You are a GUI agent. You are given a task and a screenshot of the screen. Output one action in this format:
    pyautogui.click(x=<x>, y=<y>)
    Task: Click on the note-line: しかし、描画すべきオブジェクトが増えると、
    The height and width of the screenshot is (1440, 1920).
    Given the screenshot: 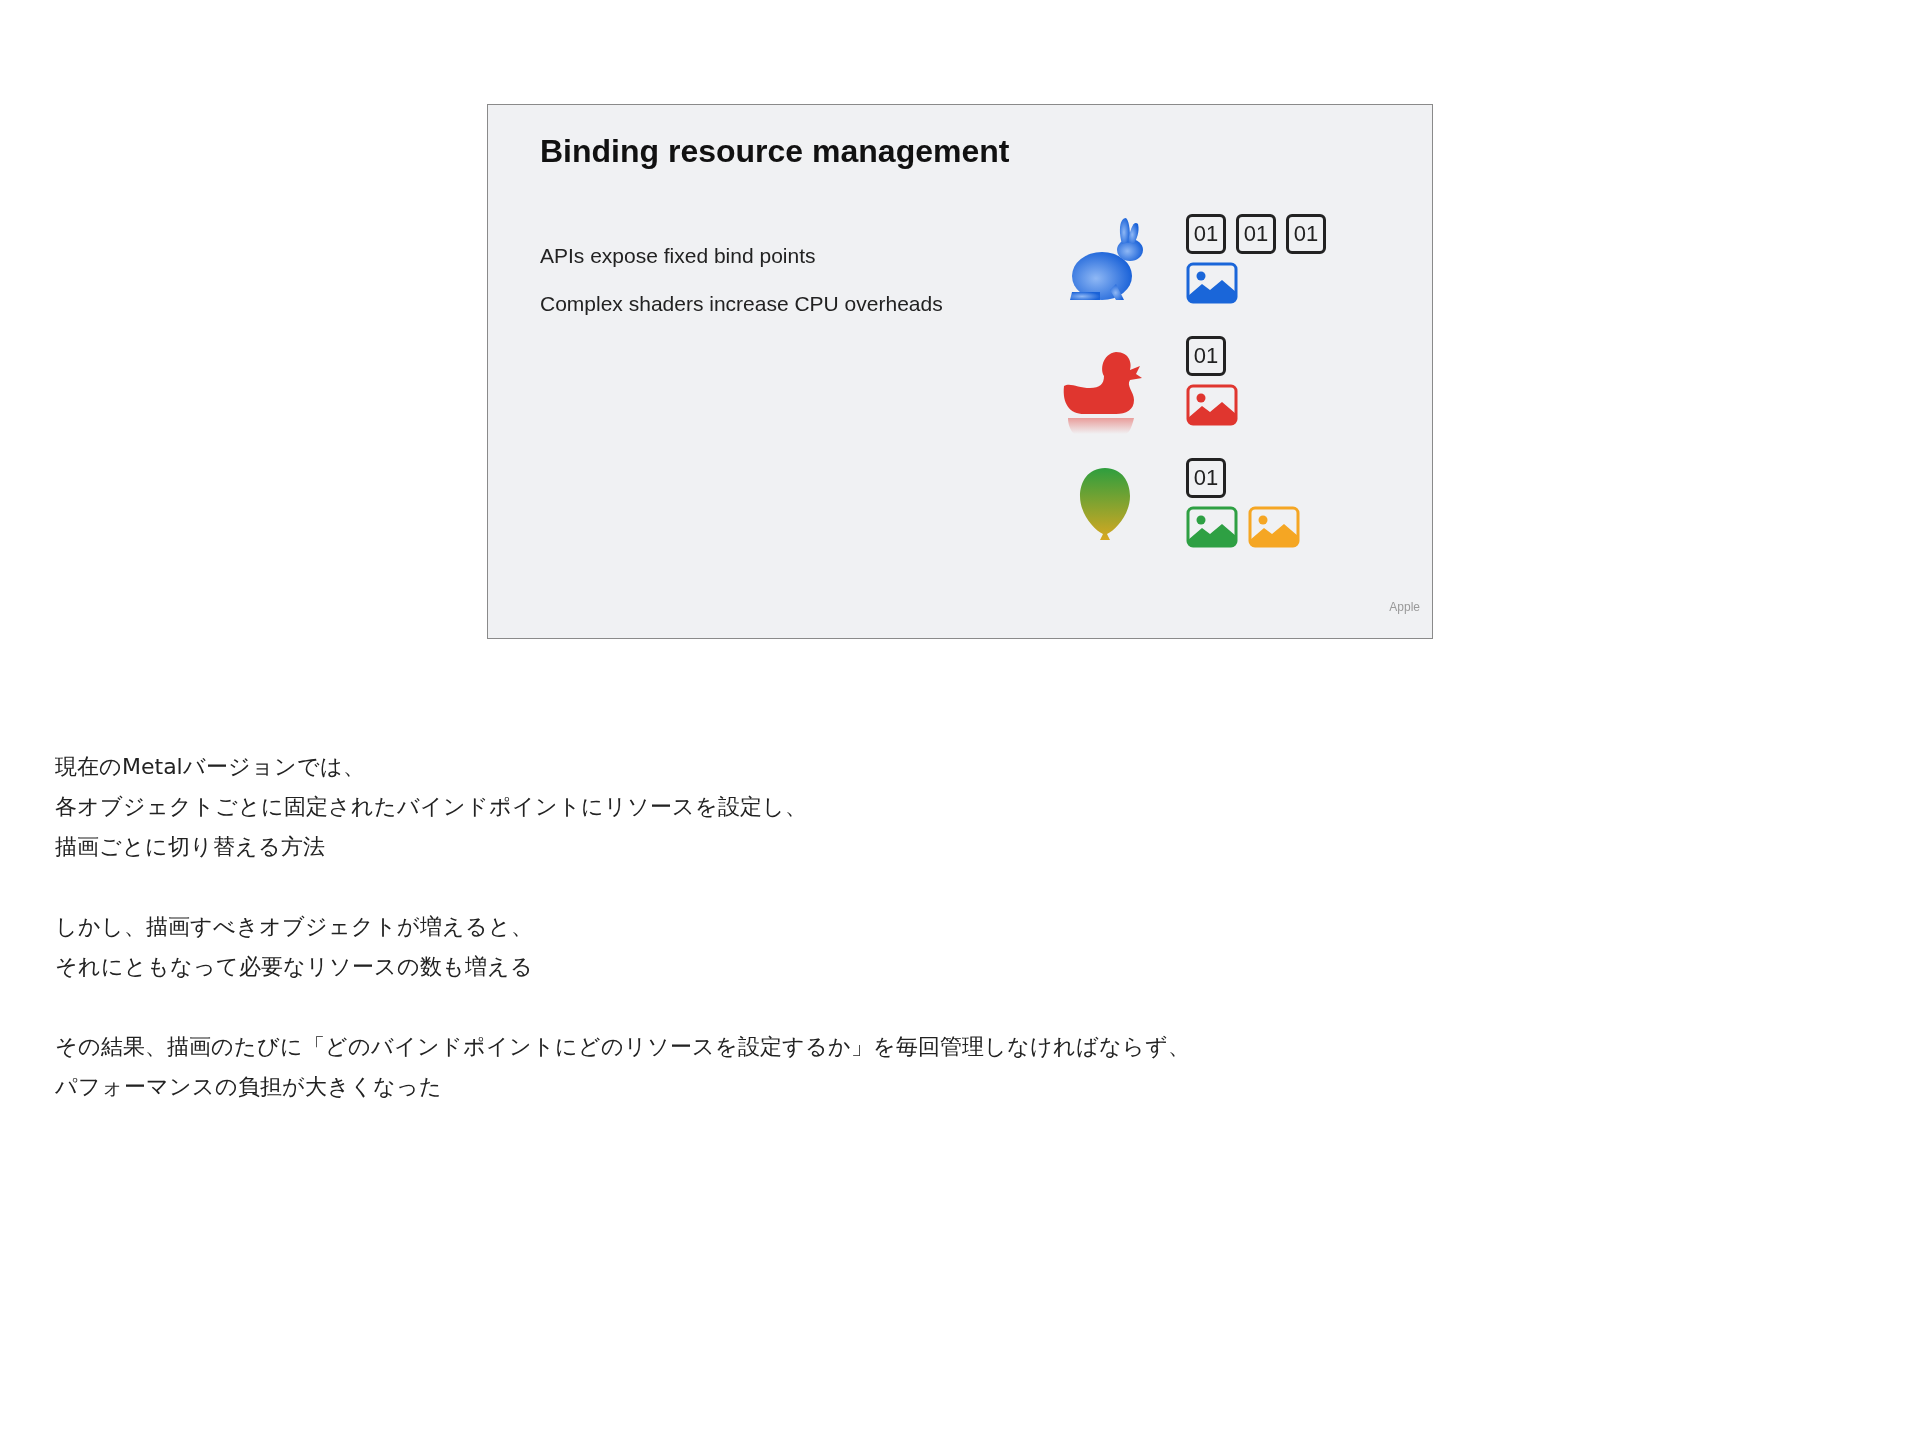 What is the action you would take?
    pyautogui.click(x=294, y=927)
    